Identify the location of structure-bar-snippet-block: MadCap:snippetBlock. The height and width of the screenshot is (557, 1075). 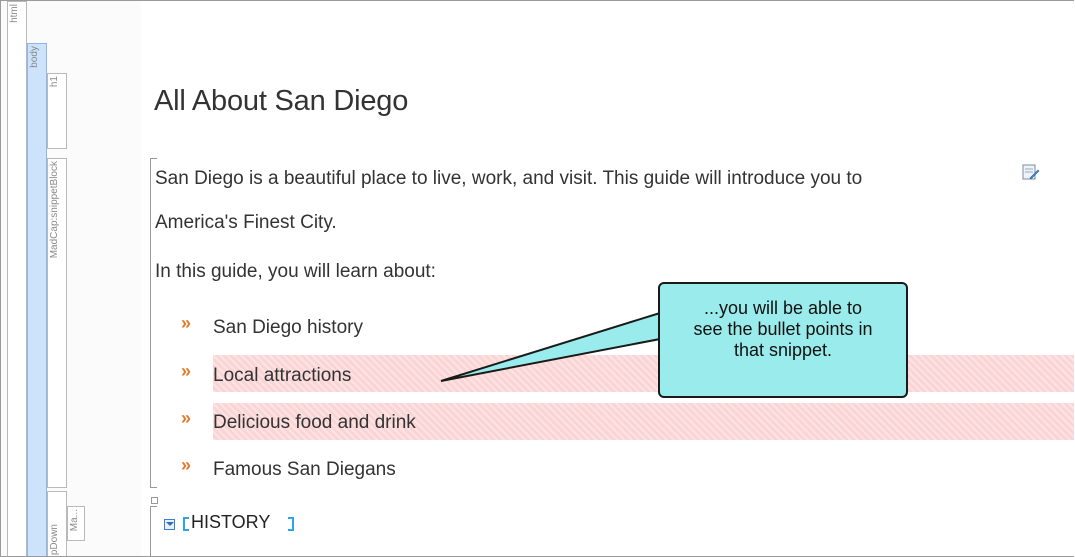
(57, 323).